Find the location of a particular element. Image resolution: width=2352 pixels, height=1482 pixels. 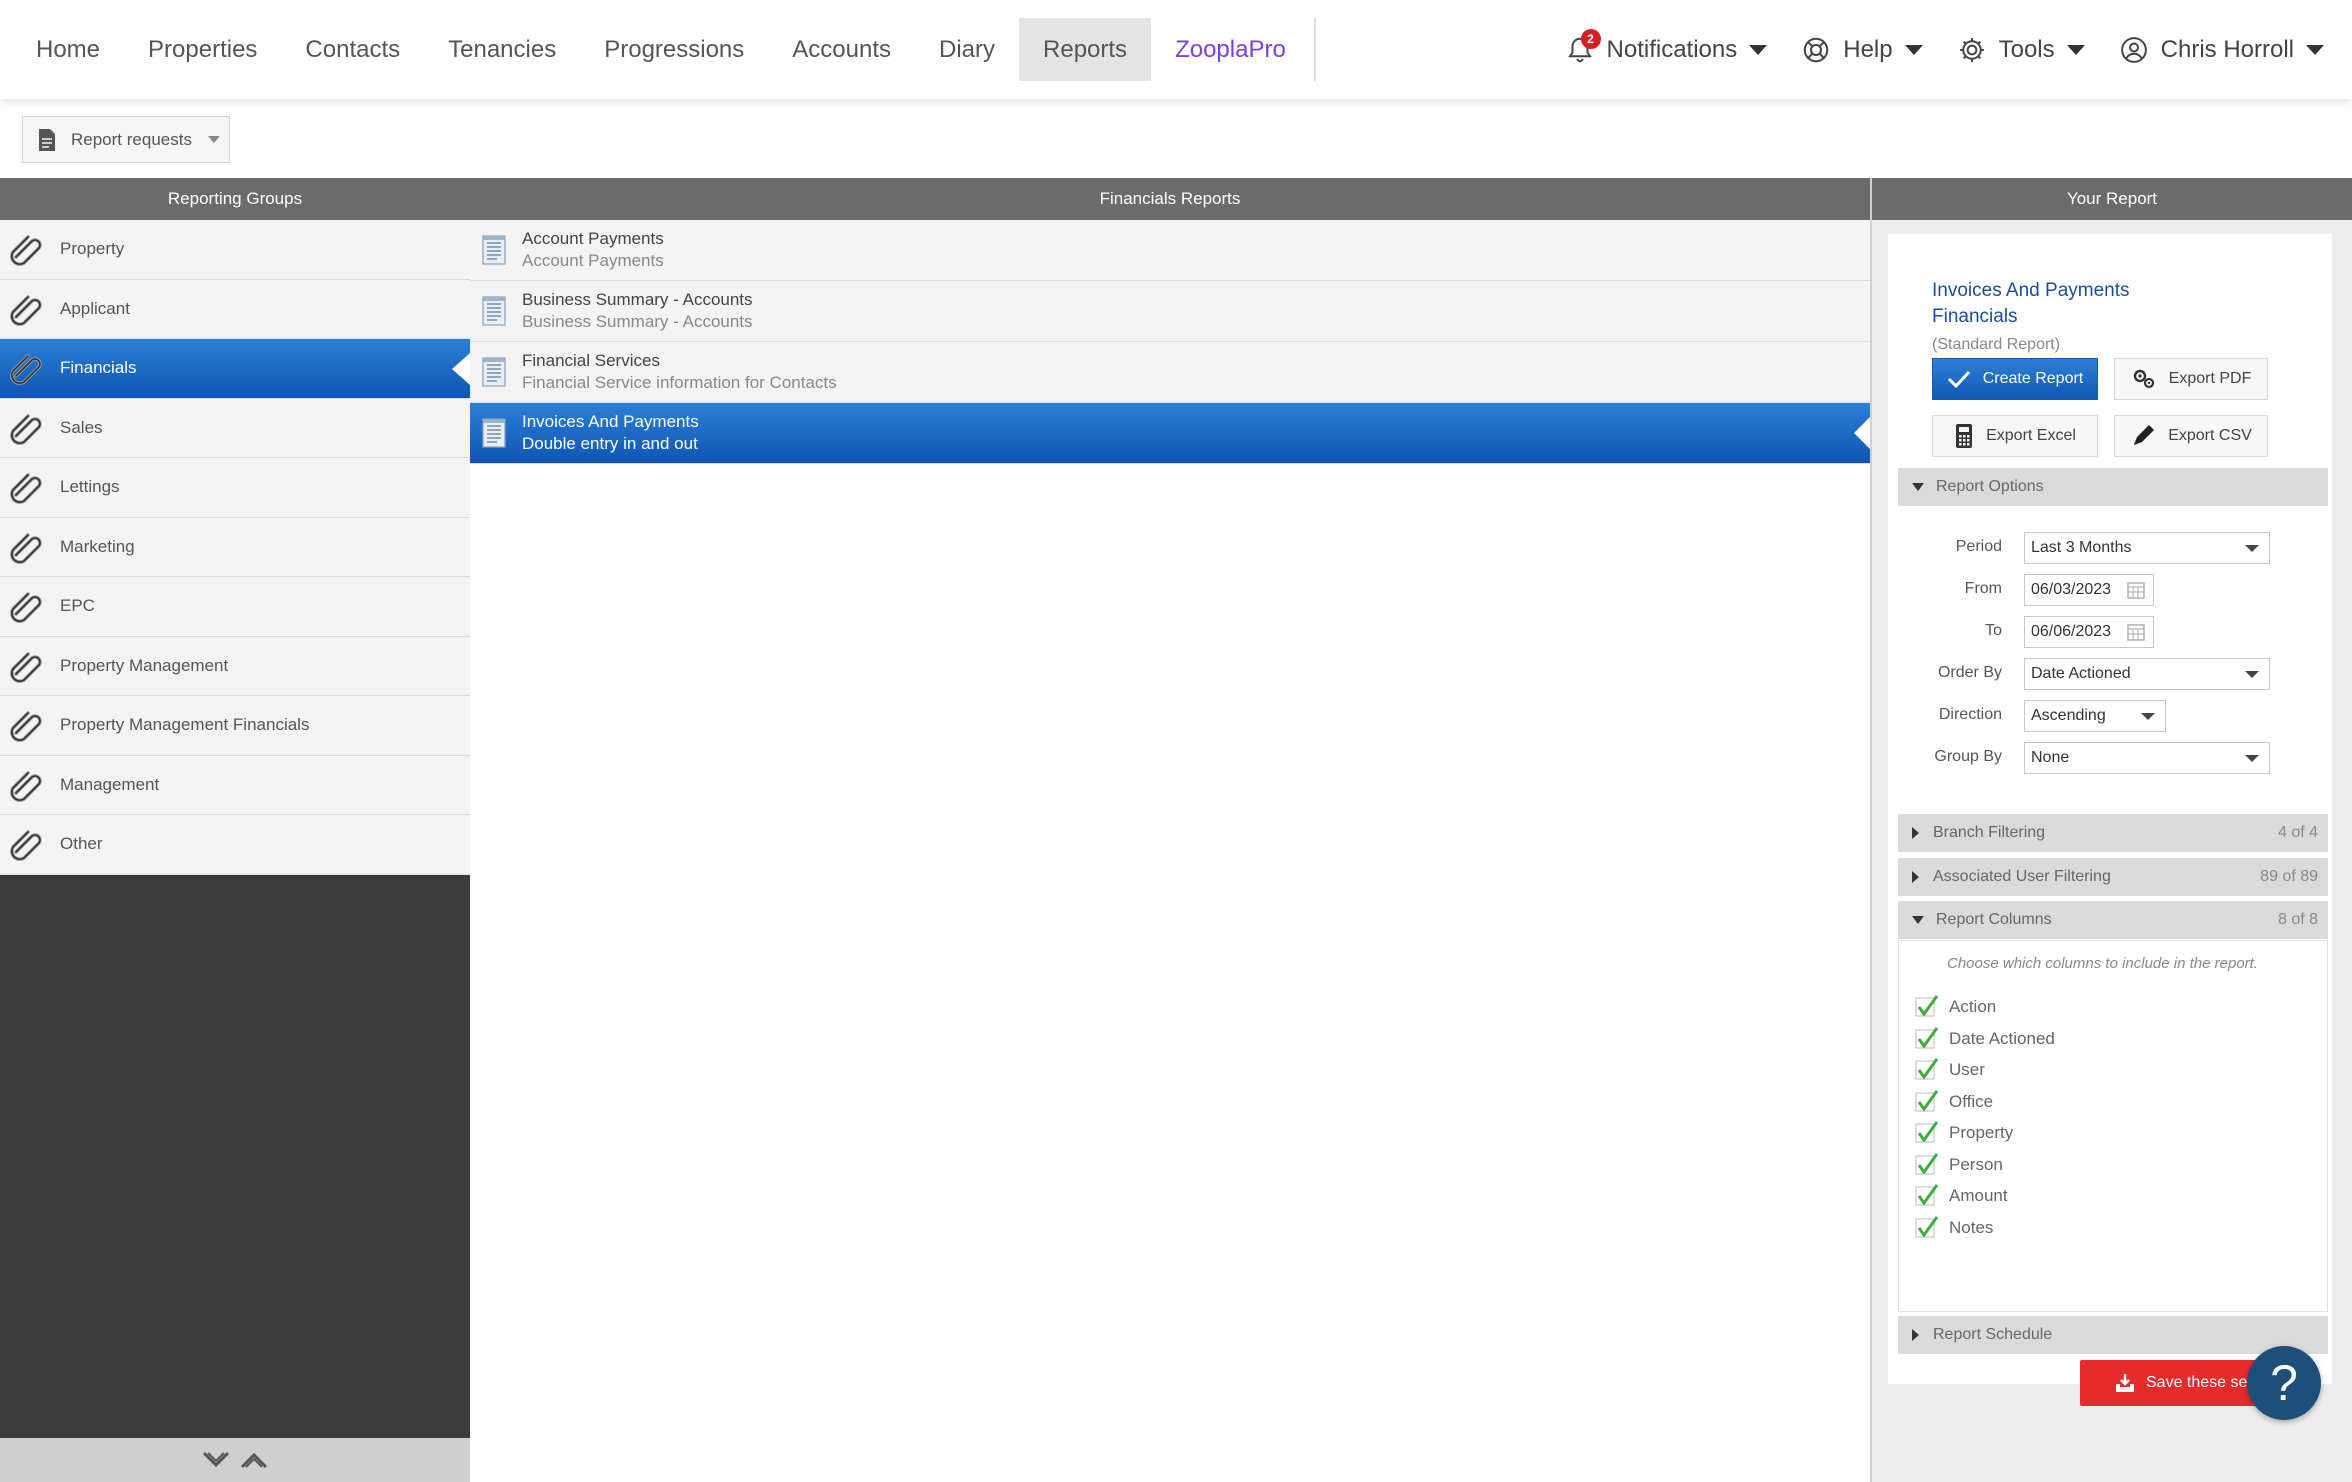

checkmark-icon is located at coordinates (1958, 379).